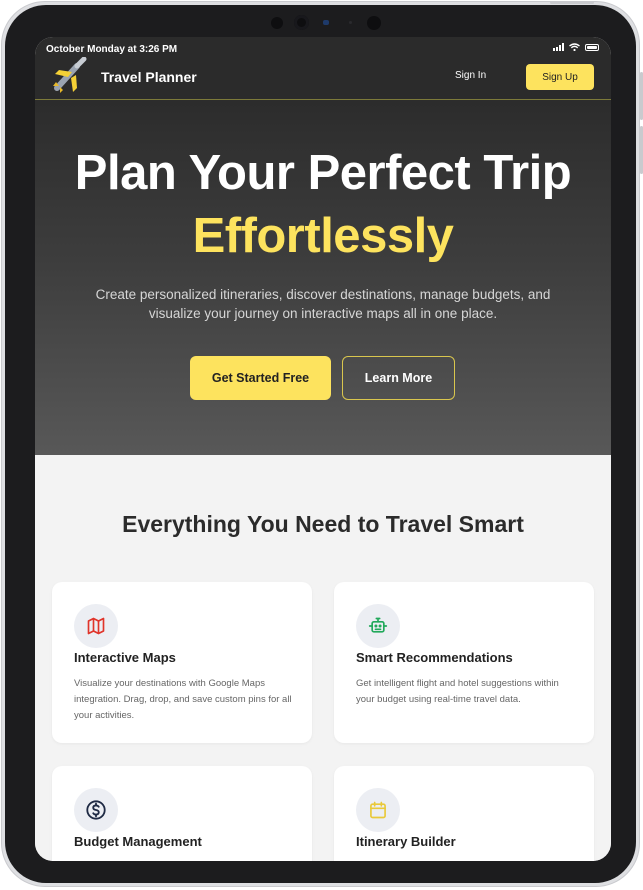  Describe the element at coordinates (406, 841) in the screenshot. I see `card-title: Itinerary Builder` at that location.